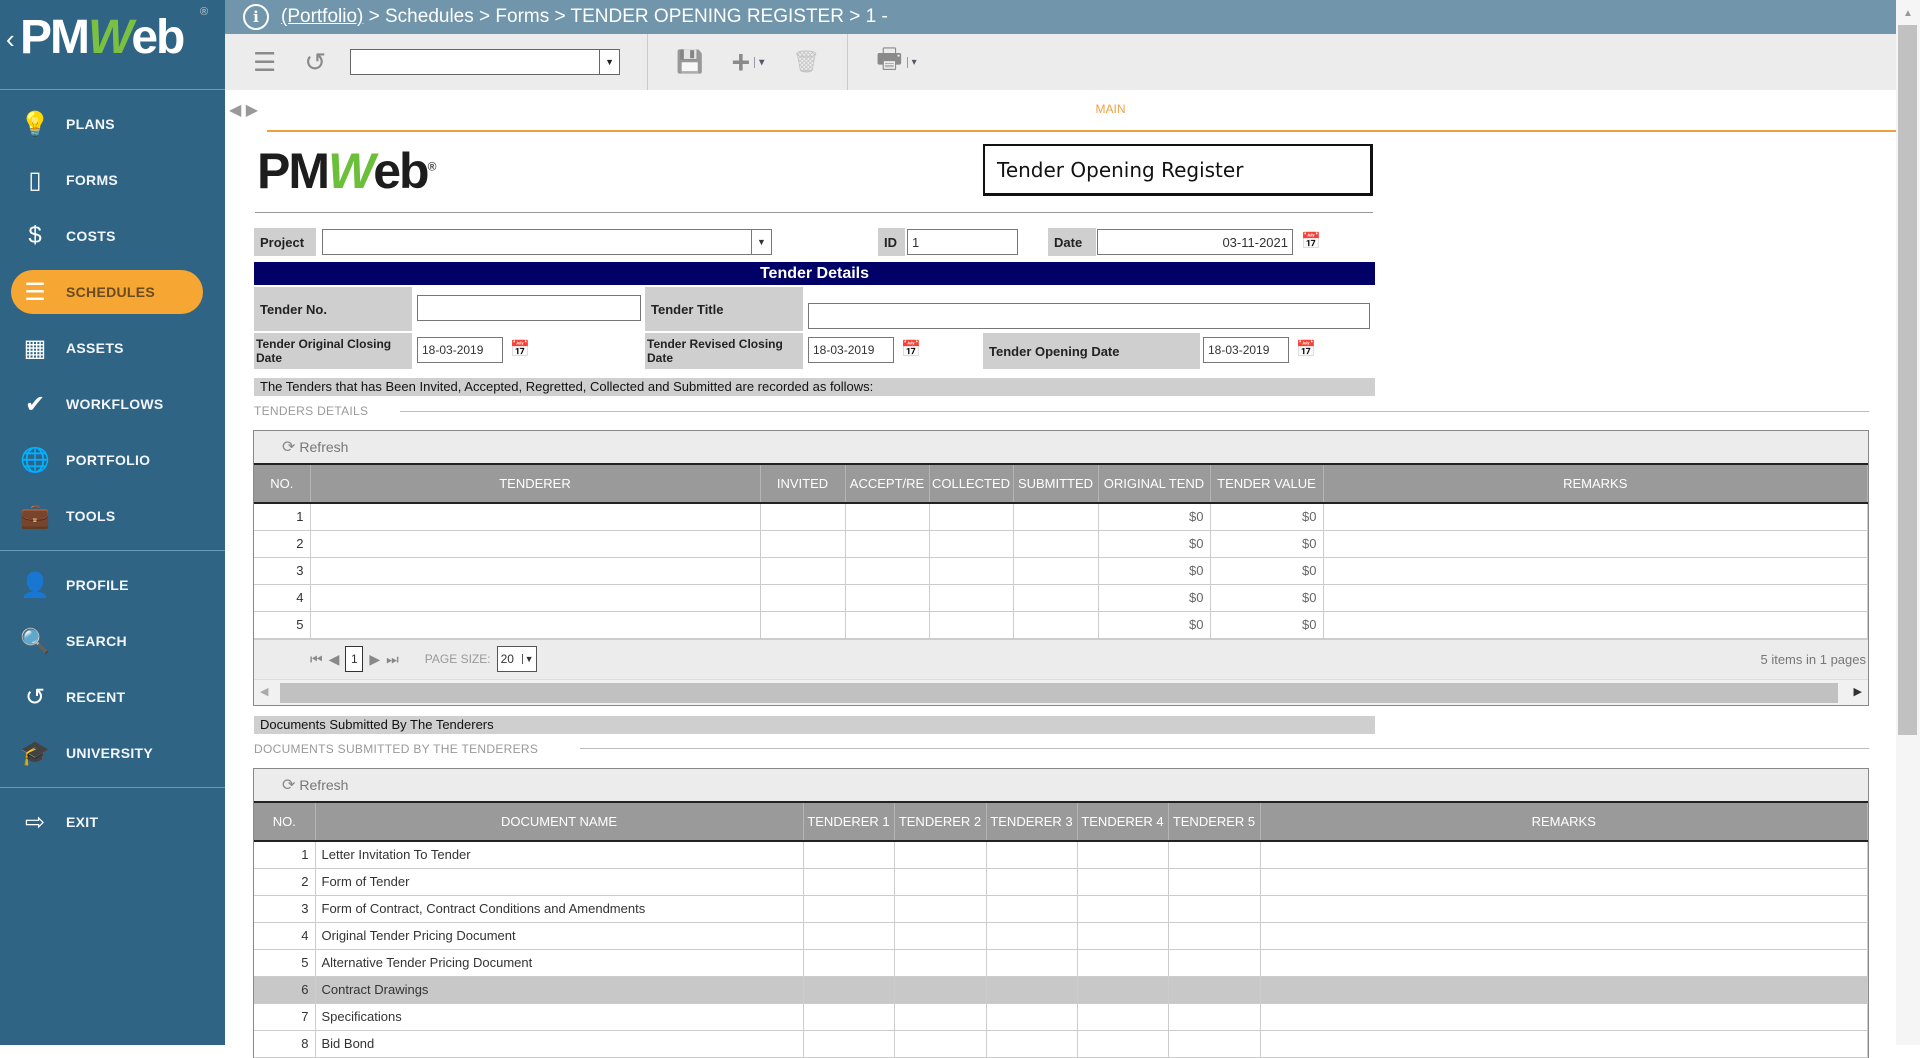 The height and width of the screenshot is (1058, 1920). Describe the element at coordinates (1858, 691) in the screenshot. I see `scroll-right-icon: ▶` at that location.